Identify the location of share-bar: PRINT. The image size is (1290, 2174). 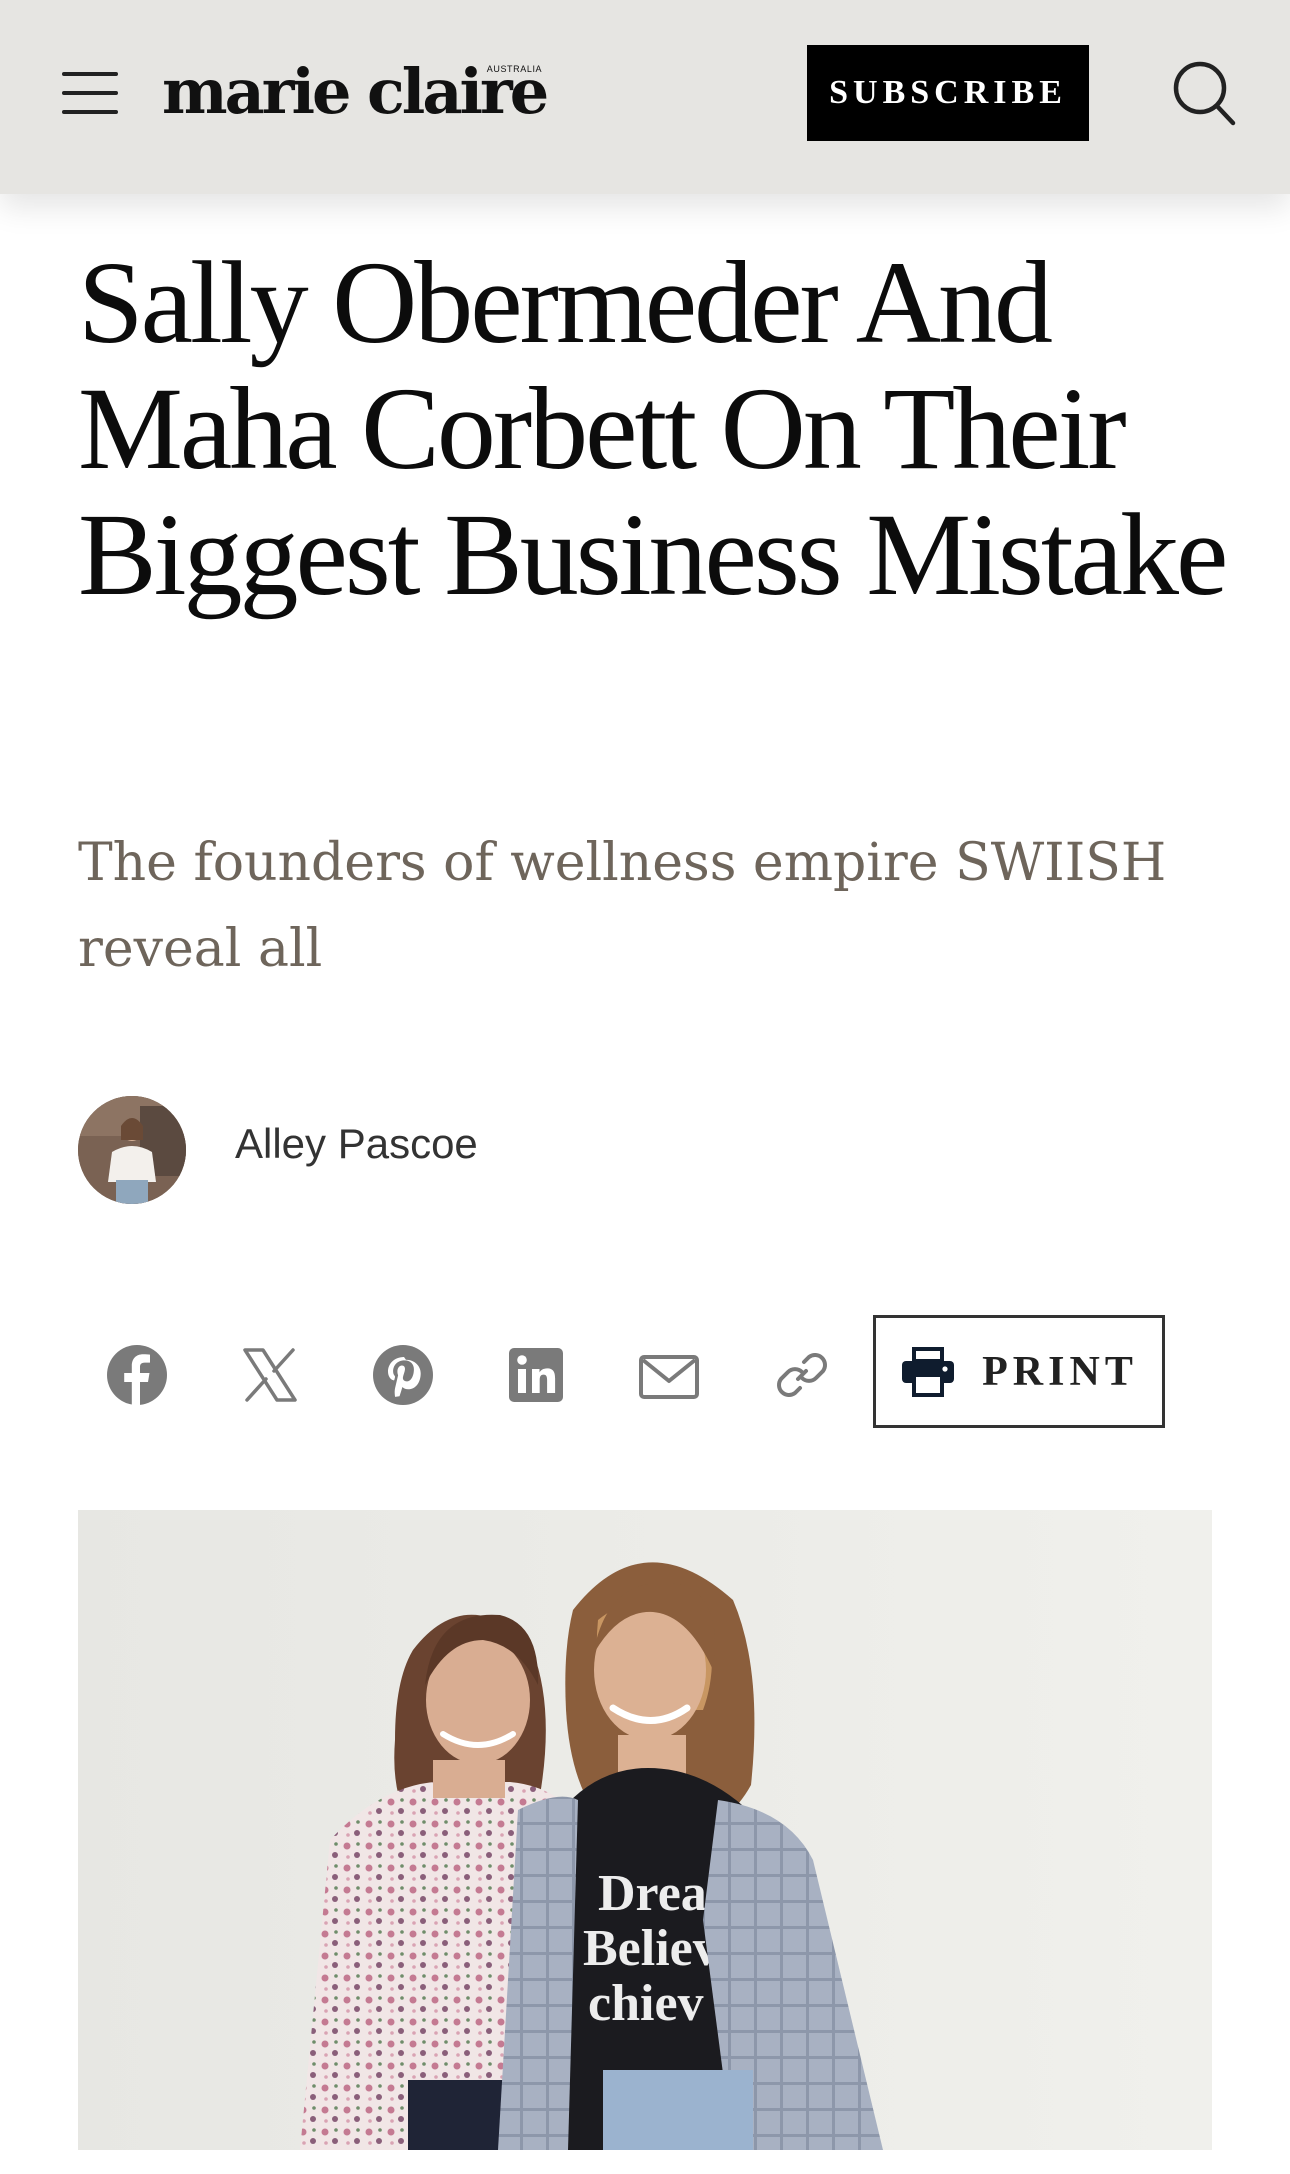
(645, 1370).